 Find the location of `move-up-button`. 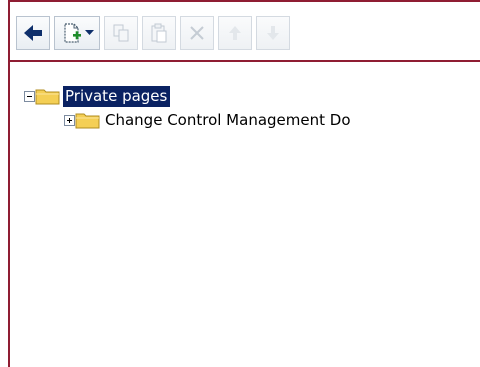

move-up-button is located at coordinates (235, 33).